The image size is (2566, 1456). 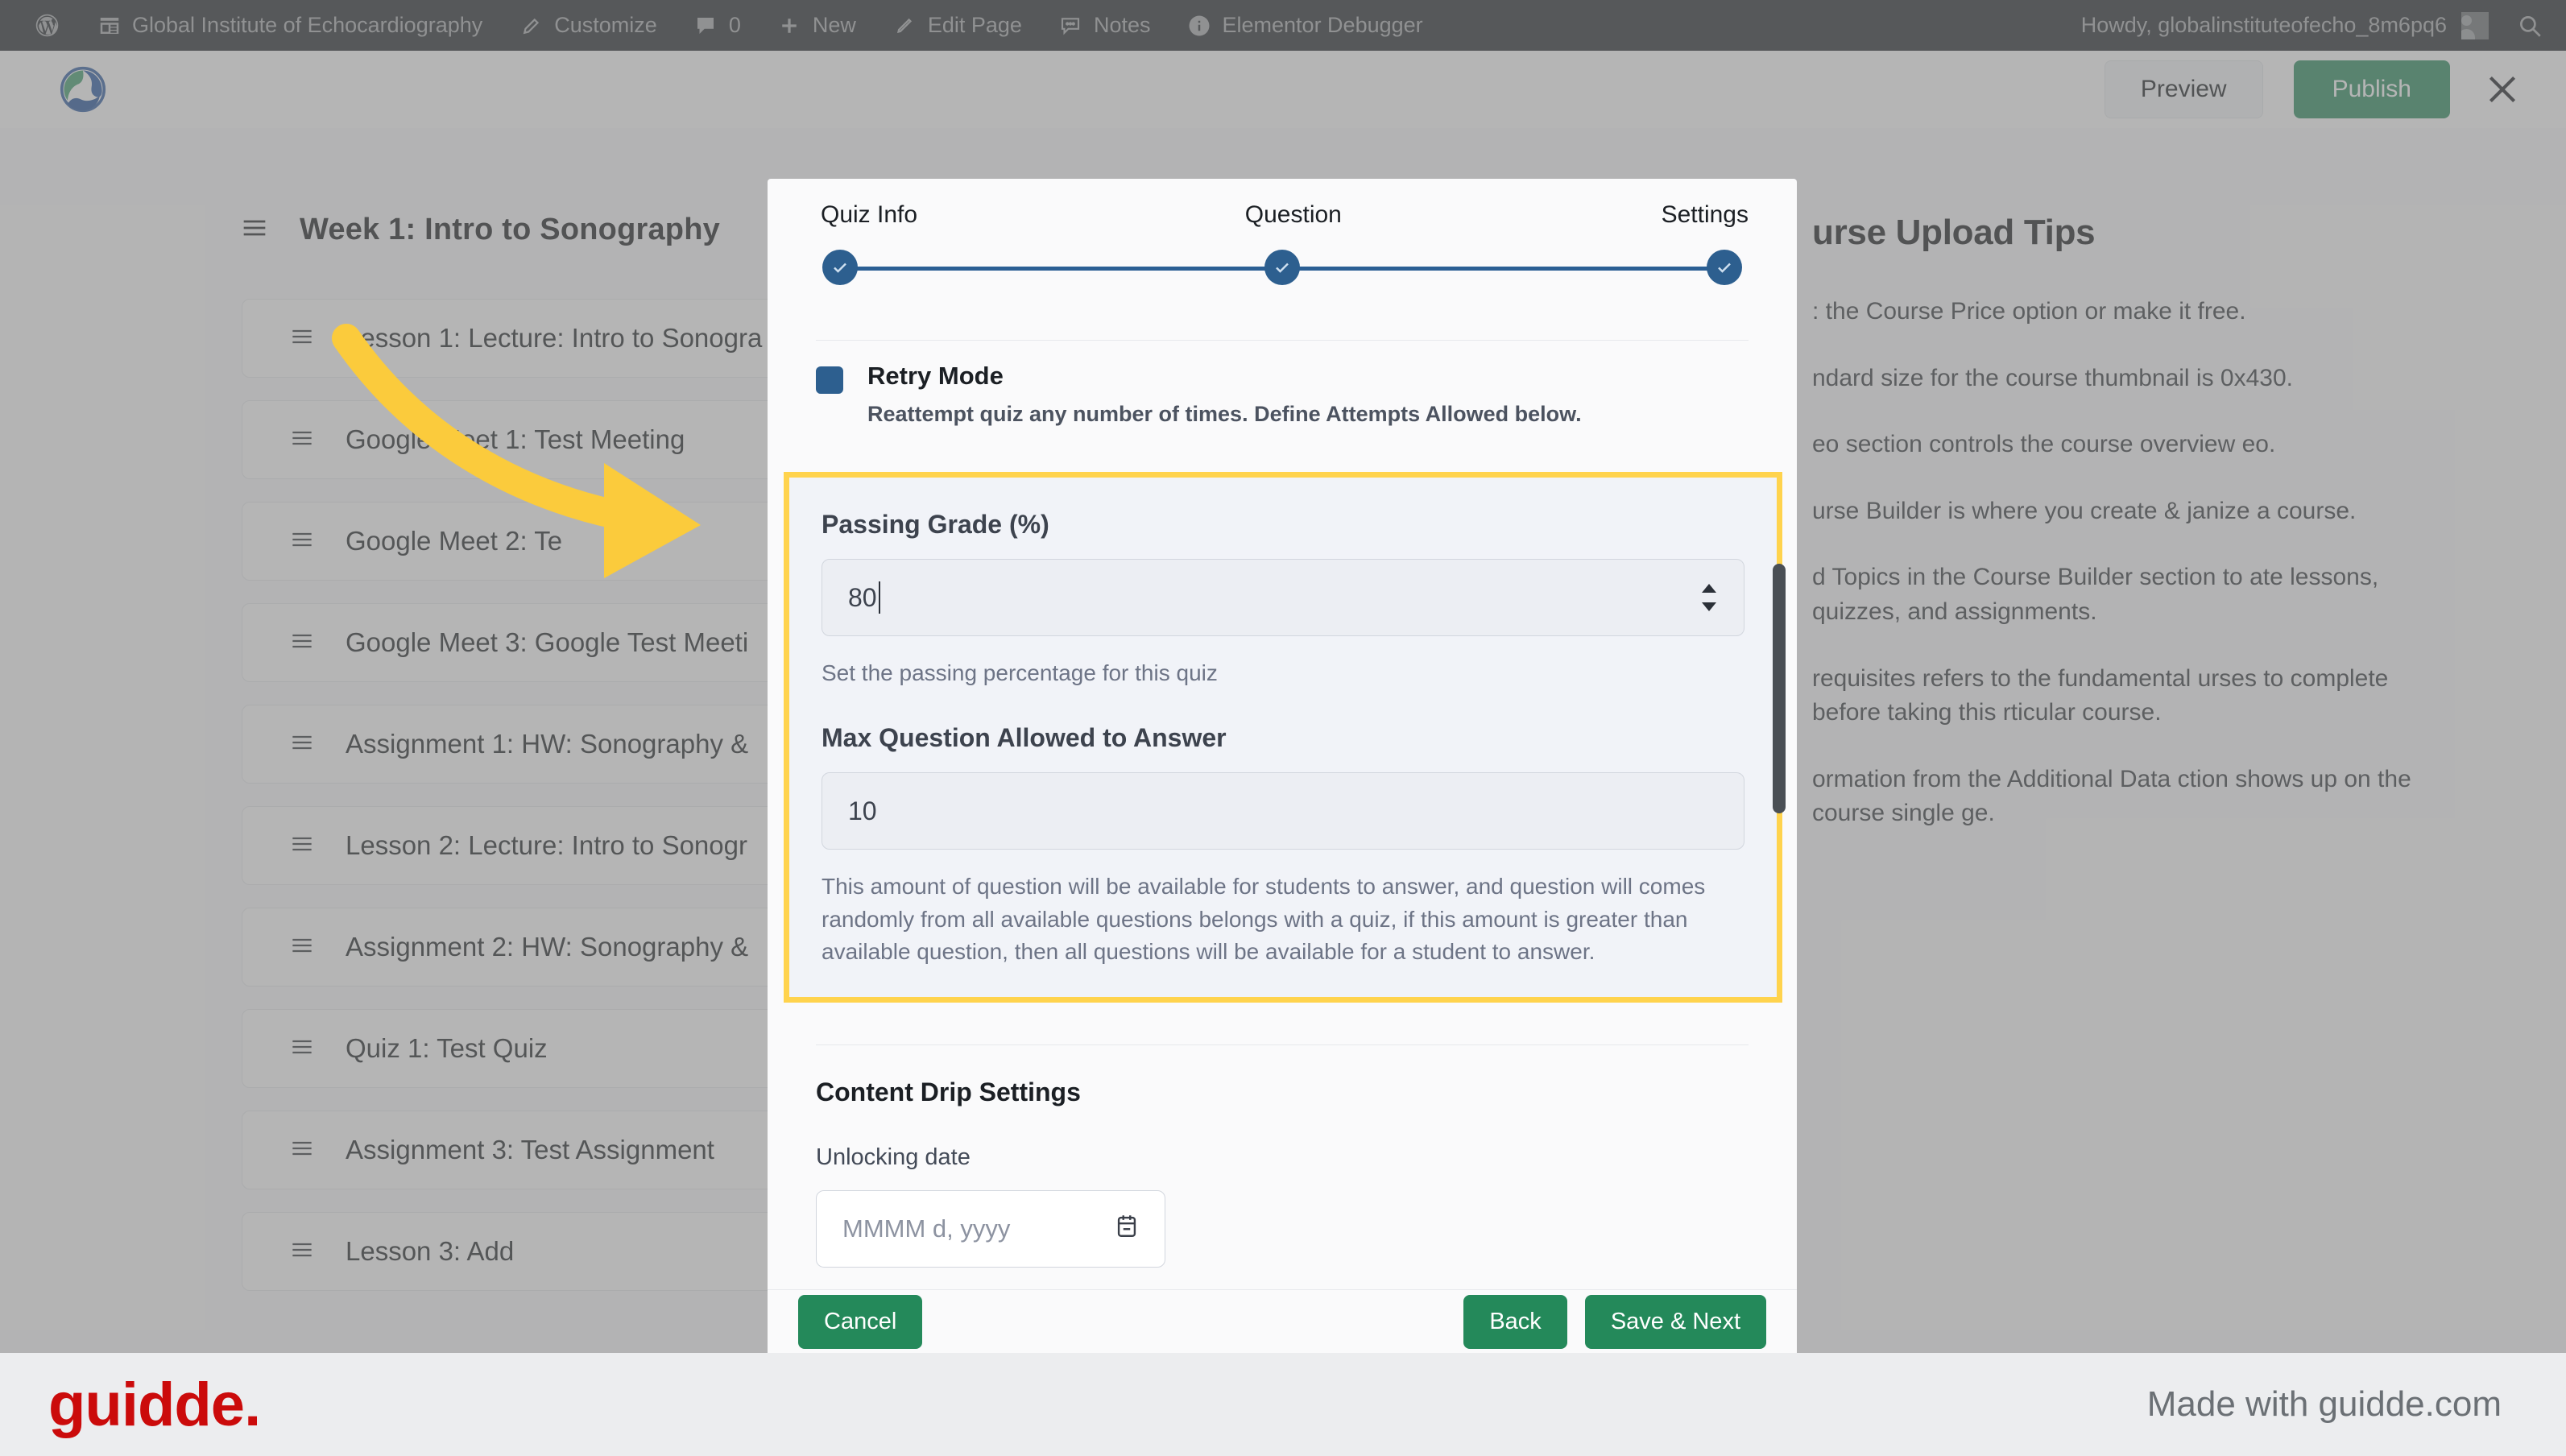 I want to click on modal-footer: Cancel Back Save & Next, so click(x=1282, y=1321).